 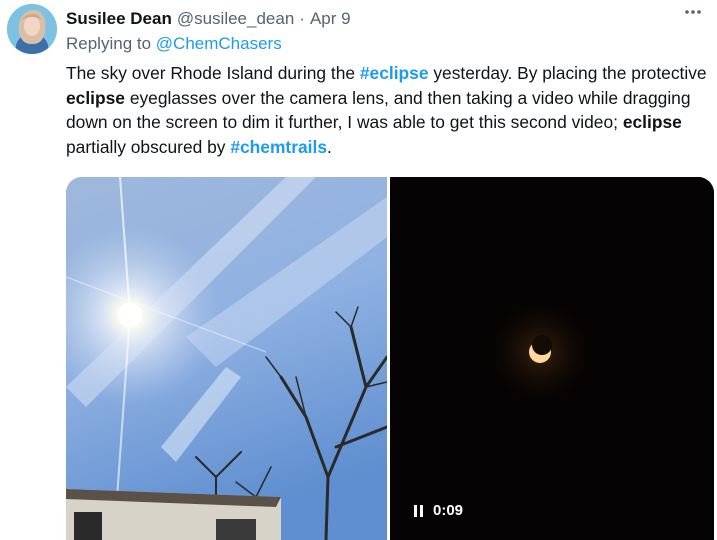 I want to click on pause-icon, so click(x=418, y=510).